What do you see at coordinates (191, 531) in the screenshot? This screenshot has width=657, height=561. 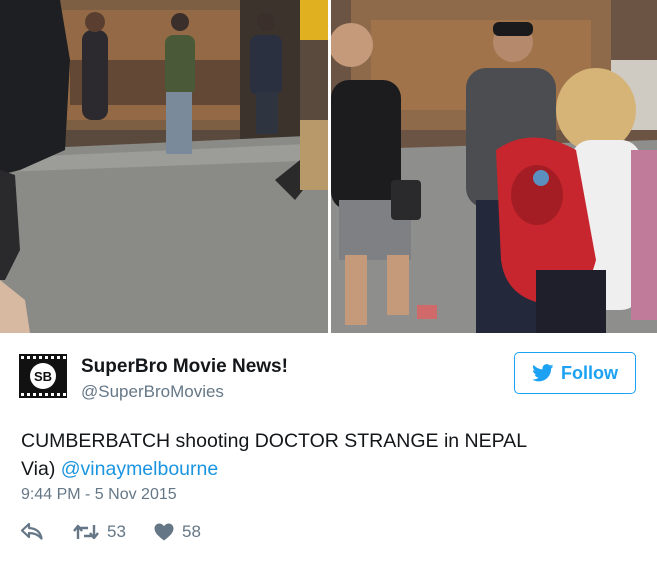 I see `like-count: 58` at bounding box center [191, 531].